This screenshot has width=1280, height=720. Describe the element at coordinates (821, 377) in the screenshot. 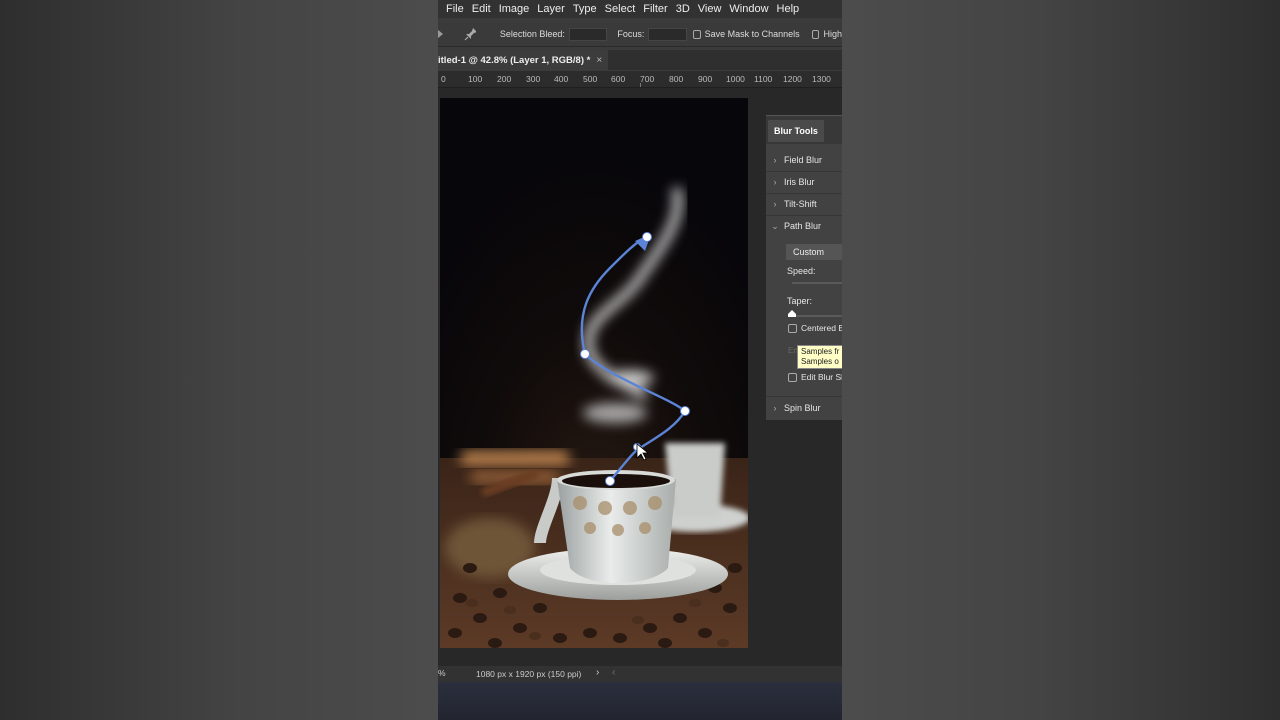

I see `edit-blur-shapes-label: Edit Blur Sh` at that location.